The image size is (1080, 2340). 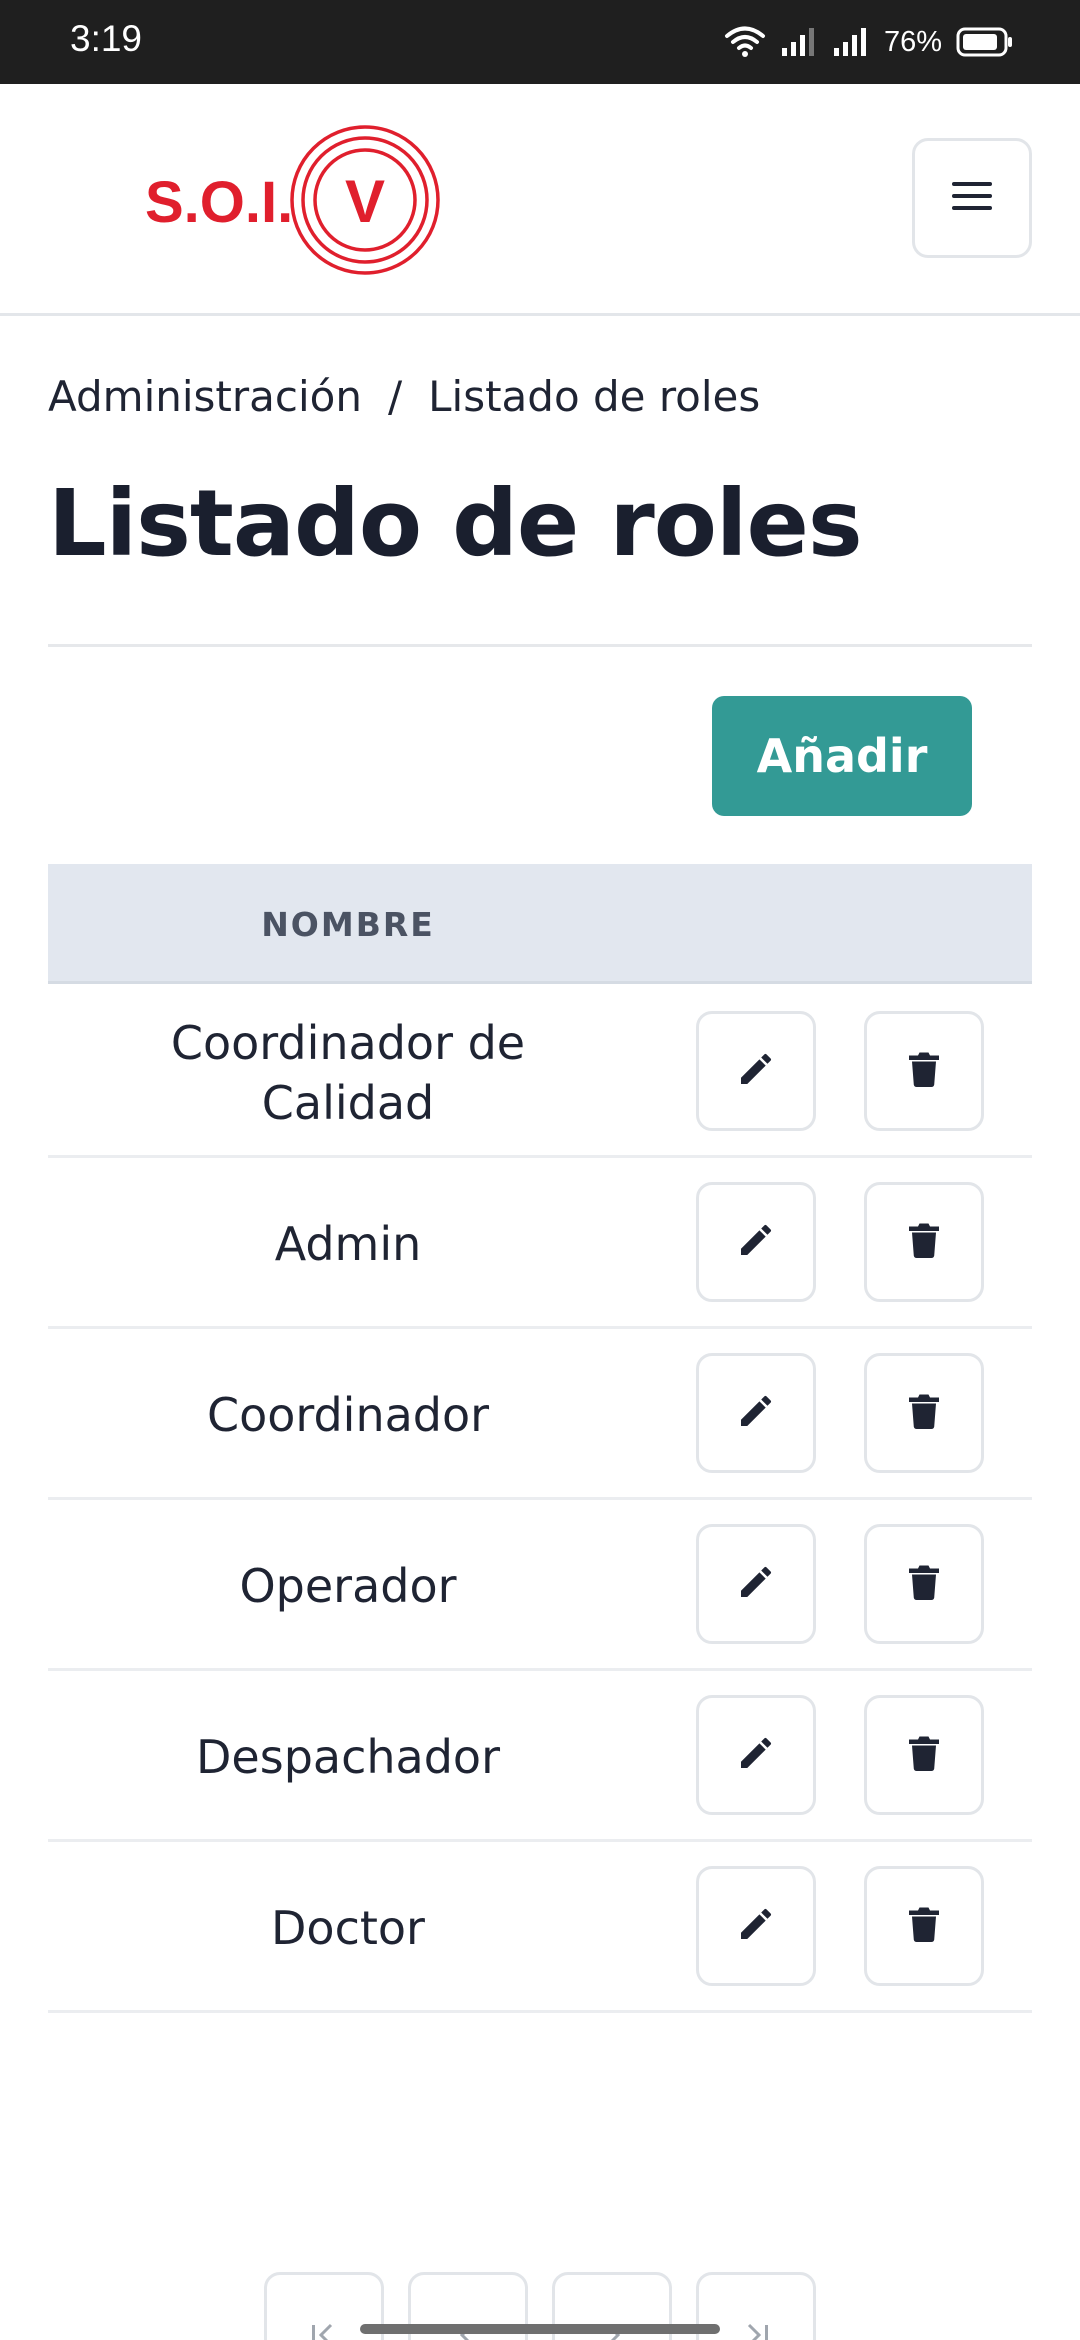 I want to click on hamburger-icon, so click(x=972, y=198).